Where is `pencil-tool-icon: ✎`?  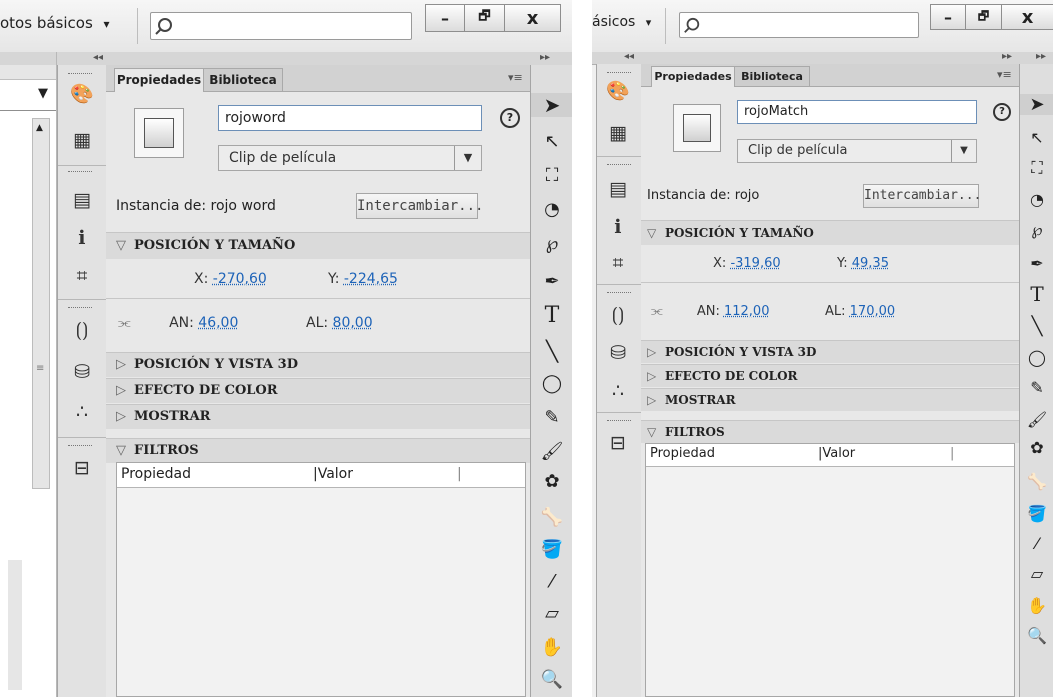 pencil-tool-icon: ✎ is located at coordinates (551, 417).